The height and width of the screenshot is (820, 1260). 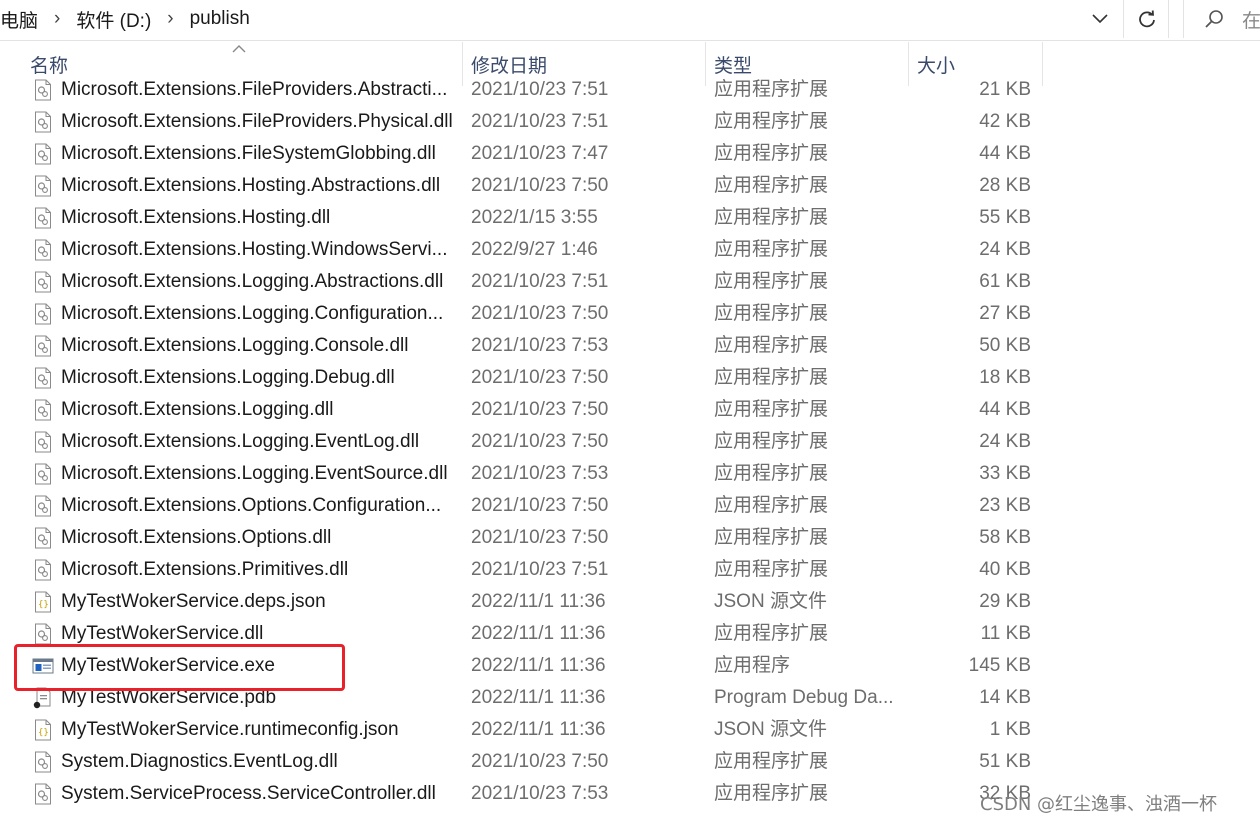 What do you see at coordinates (1099, 804) in the screenshot?
I see `watermark: CSDN @红尘逸事、浊酒一杯` at bounding box center [1099, 804].